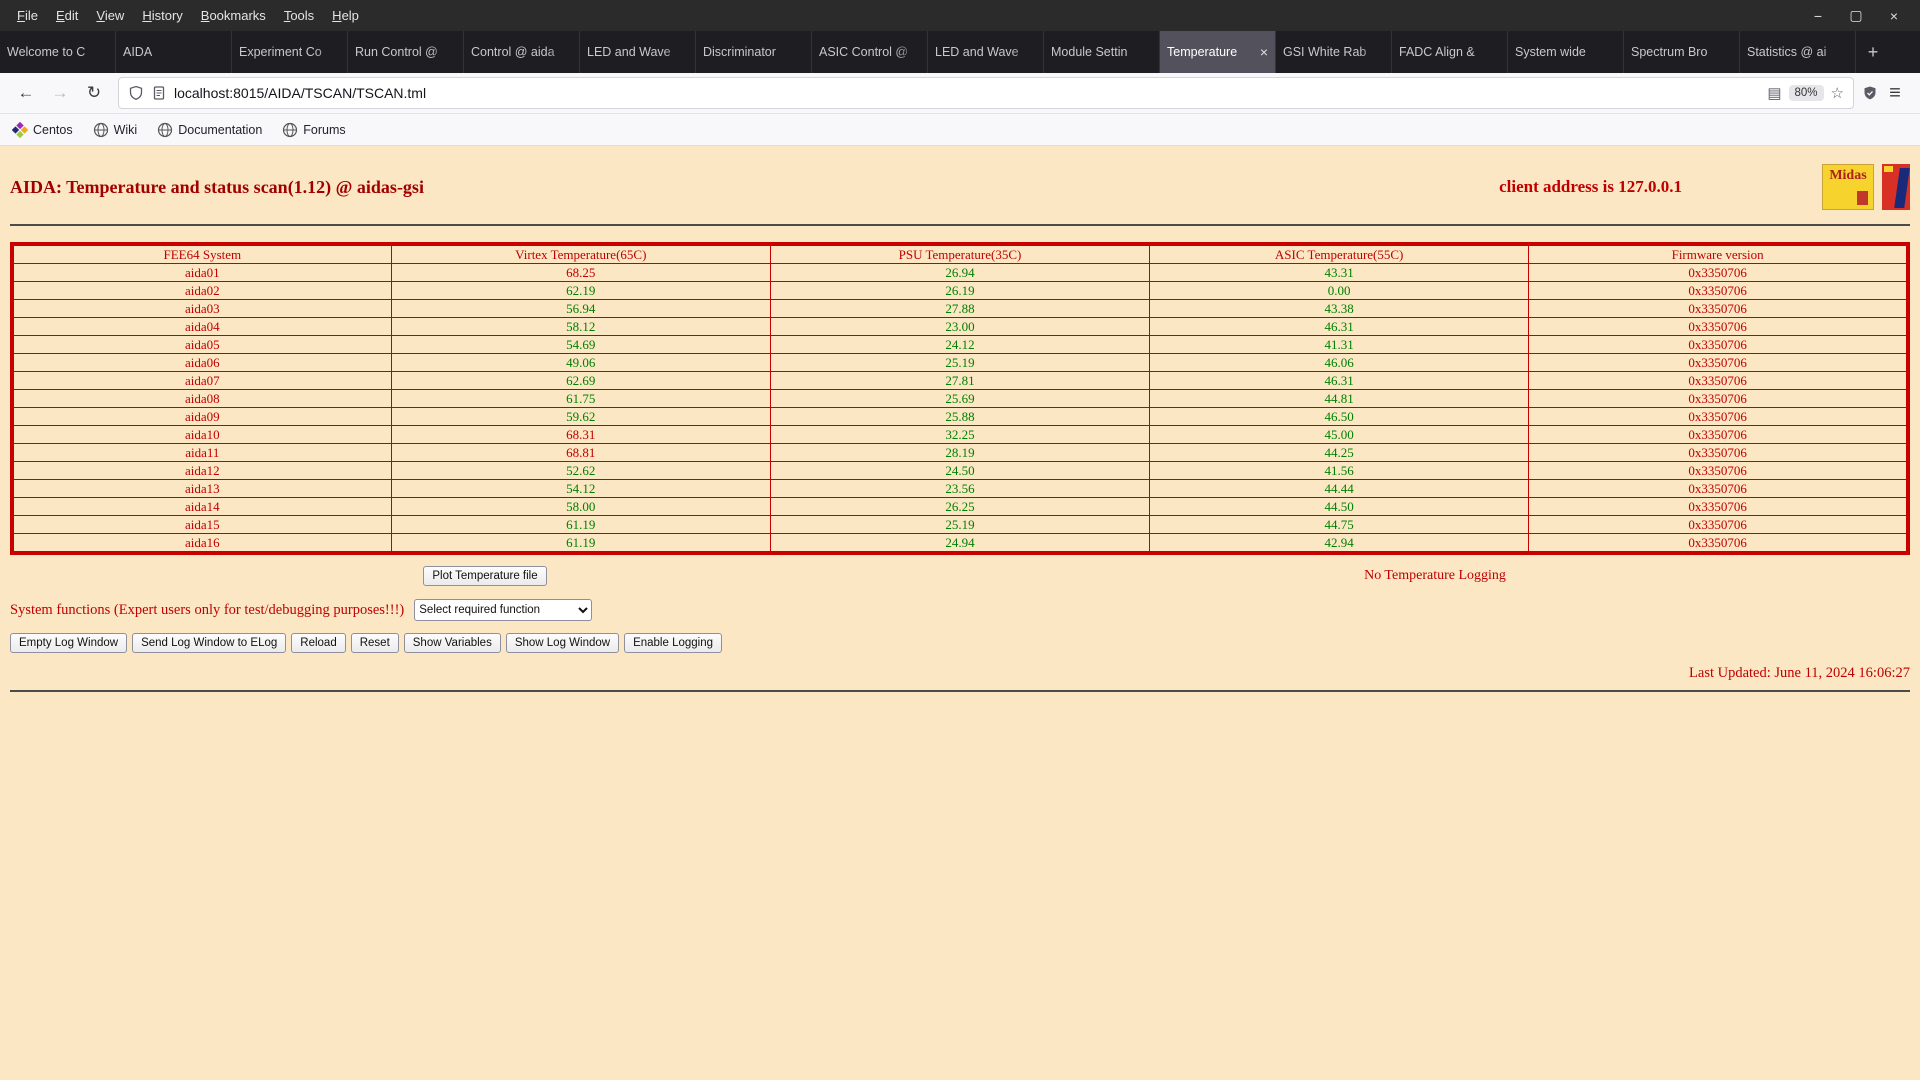 This screenshot has width=1920, height=1080. I want to click on close-button: ×, so click(1894, 16).